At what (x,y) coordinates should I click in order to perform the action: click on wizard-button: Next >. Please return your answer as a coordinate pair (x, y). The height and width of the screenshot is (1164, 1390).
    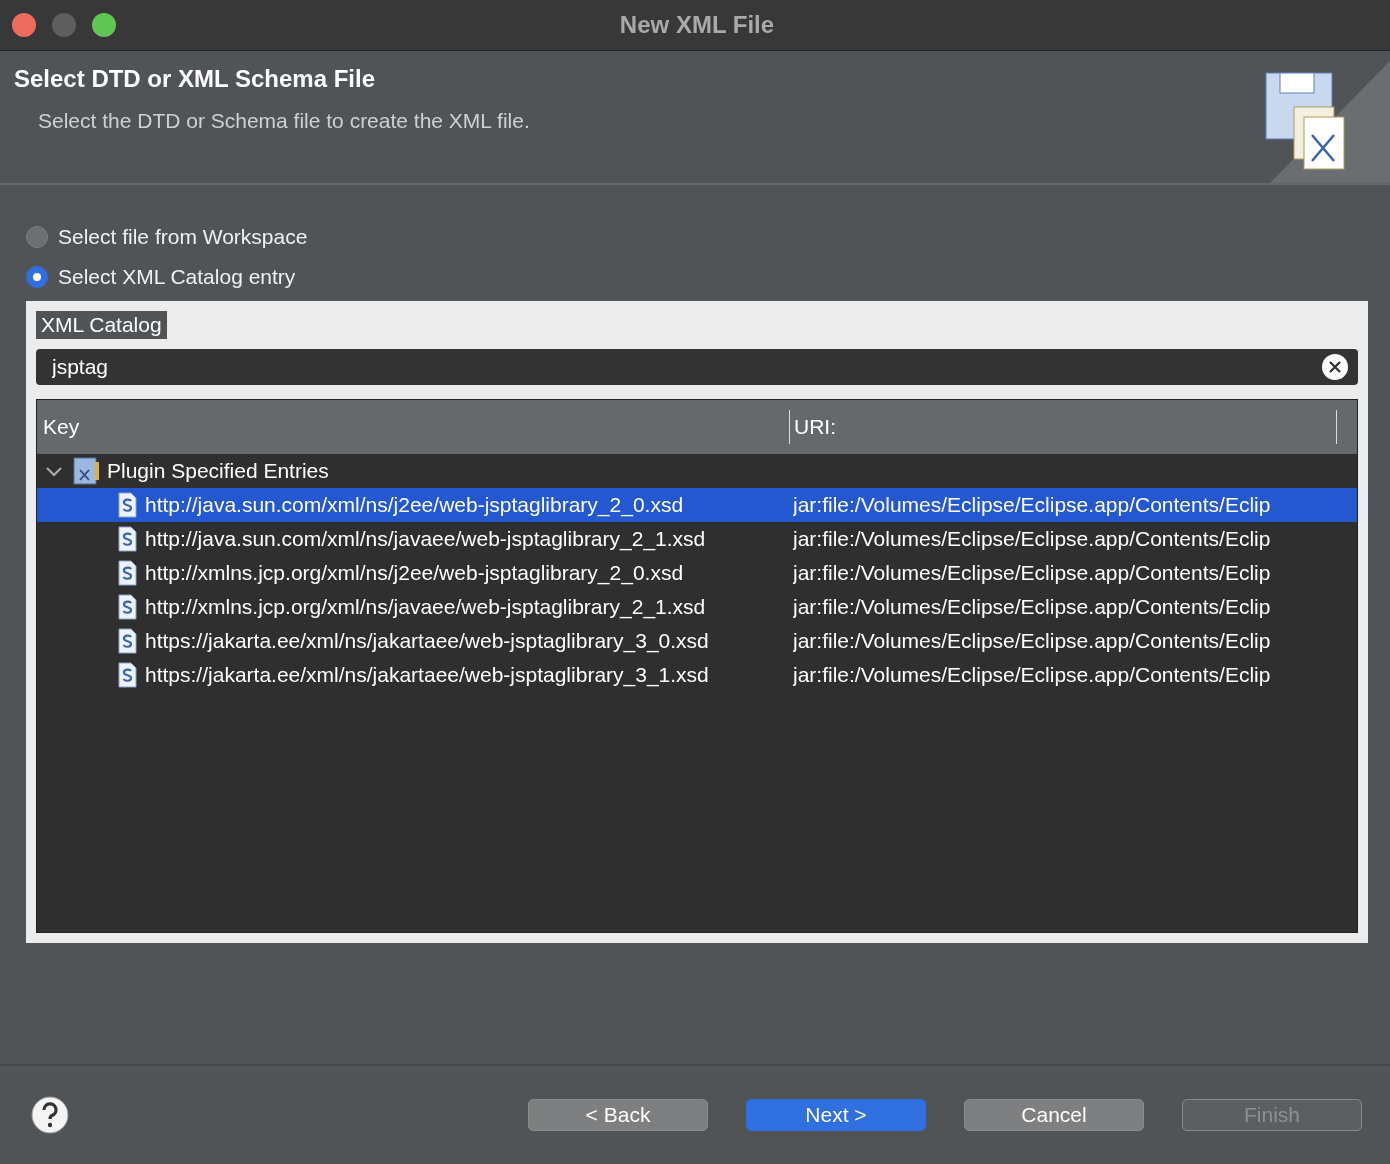
    Looking at the image, I should click on (836, 1115).